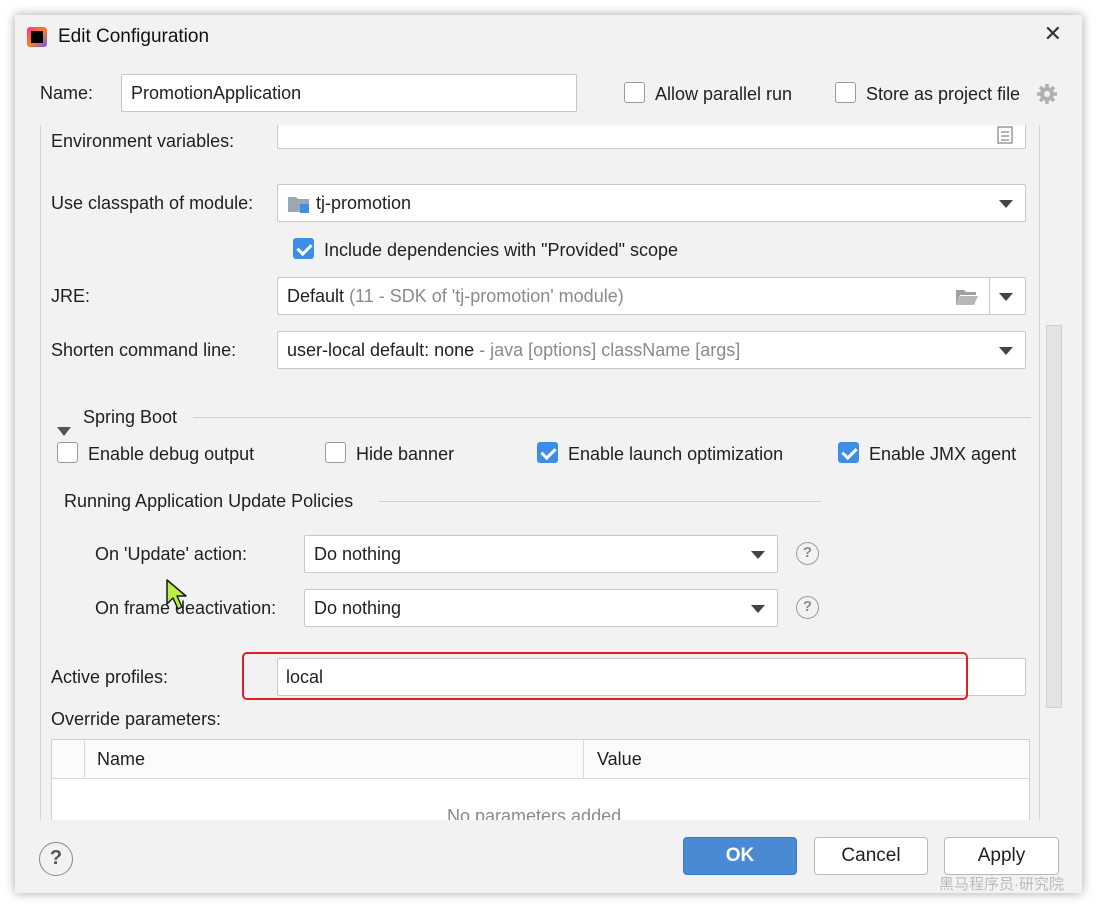  I want to click on shorten-cmd-value: user-local default: none, so click(381, 350).